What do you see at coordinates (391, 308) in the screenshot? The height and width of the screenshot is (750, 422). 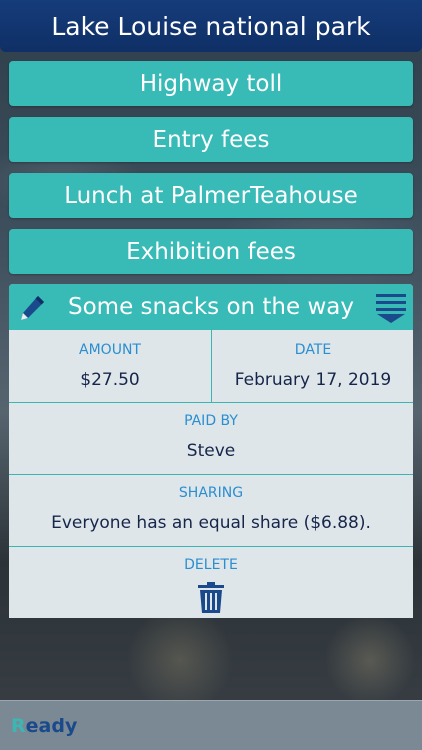 I see `menu-down-icon` at bounding box center [391, 308].